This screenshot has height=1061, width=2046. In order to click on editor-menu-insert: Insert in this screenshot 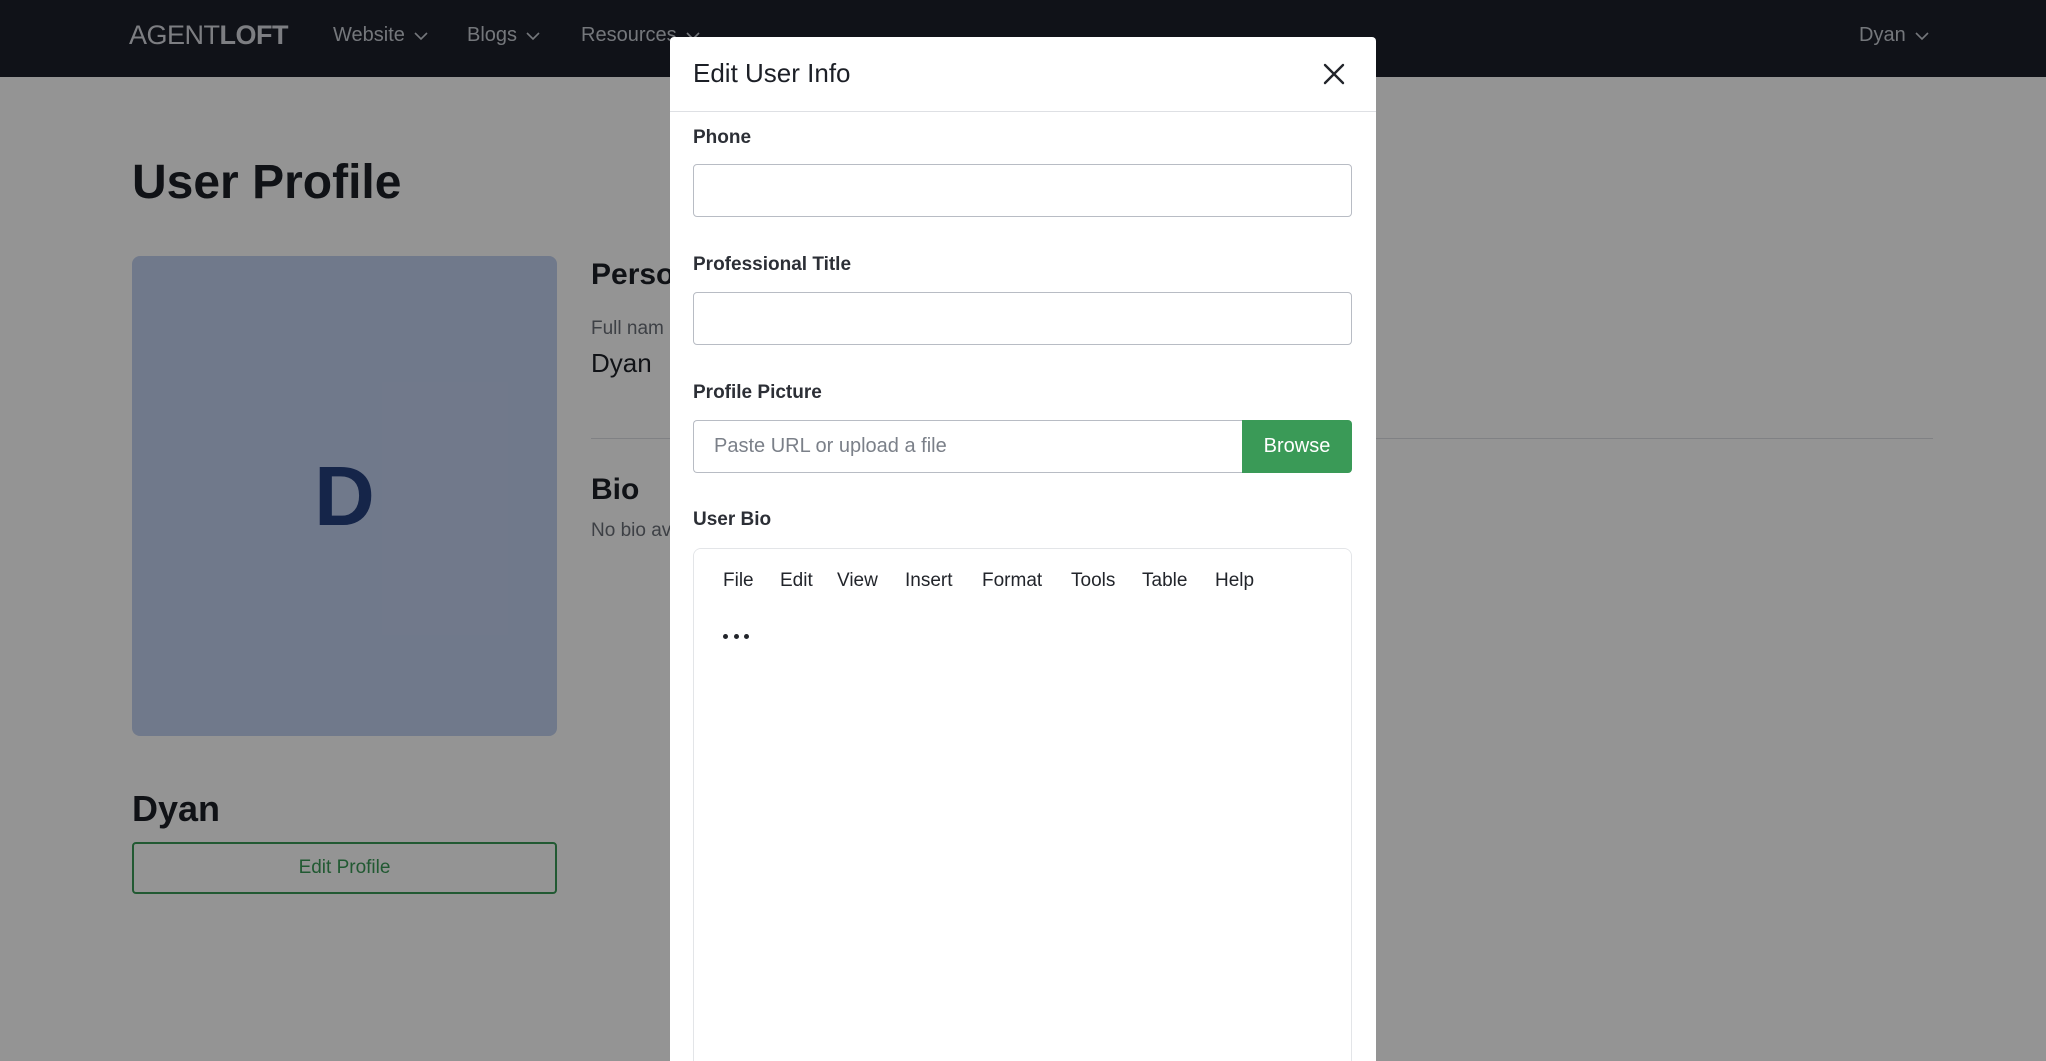, I will do `click(929, 581)`.